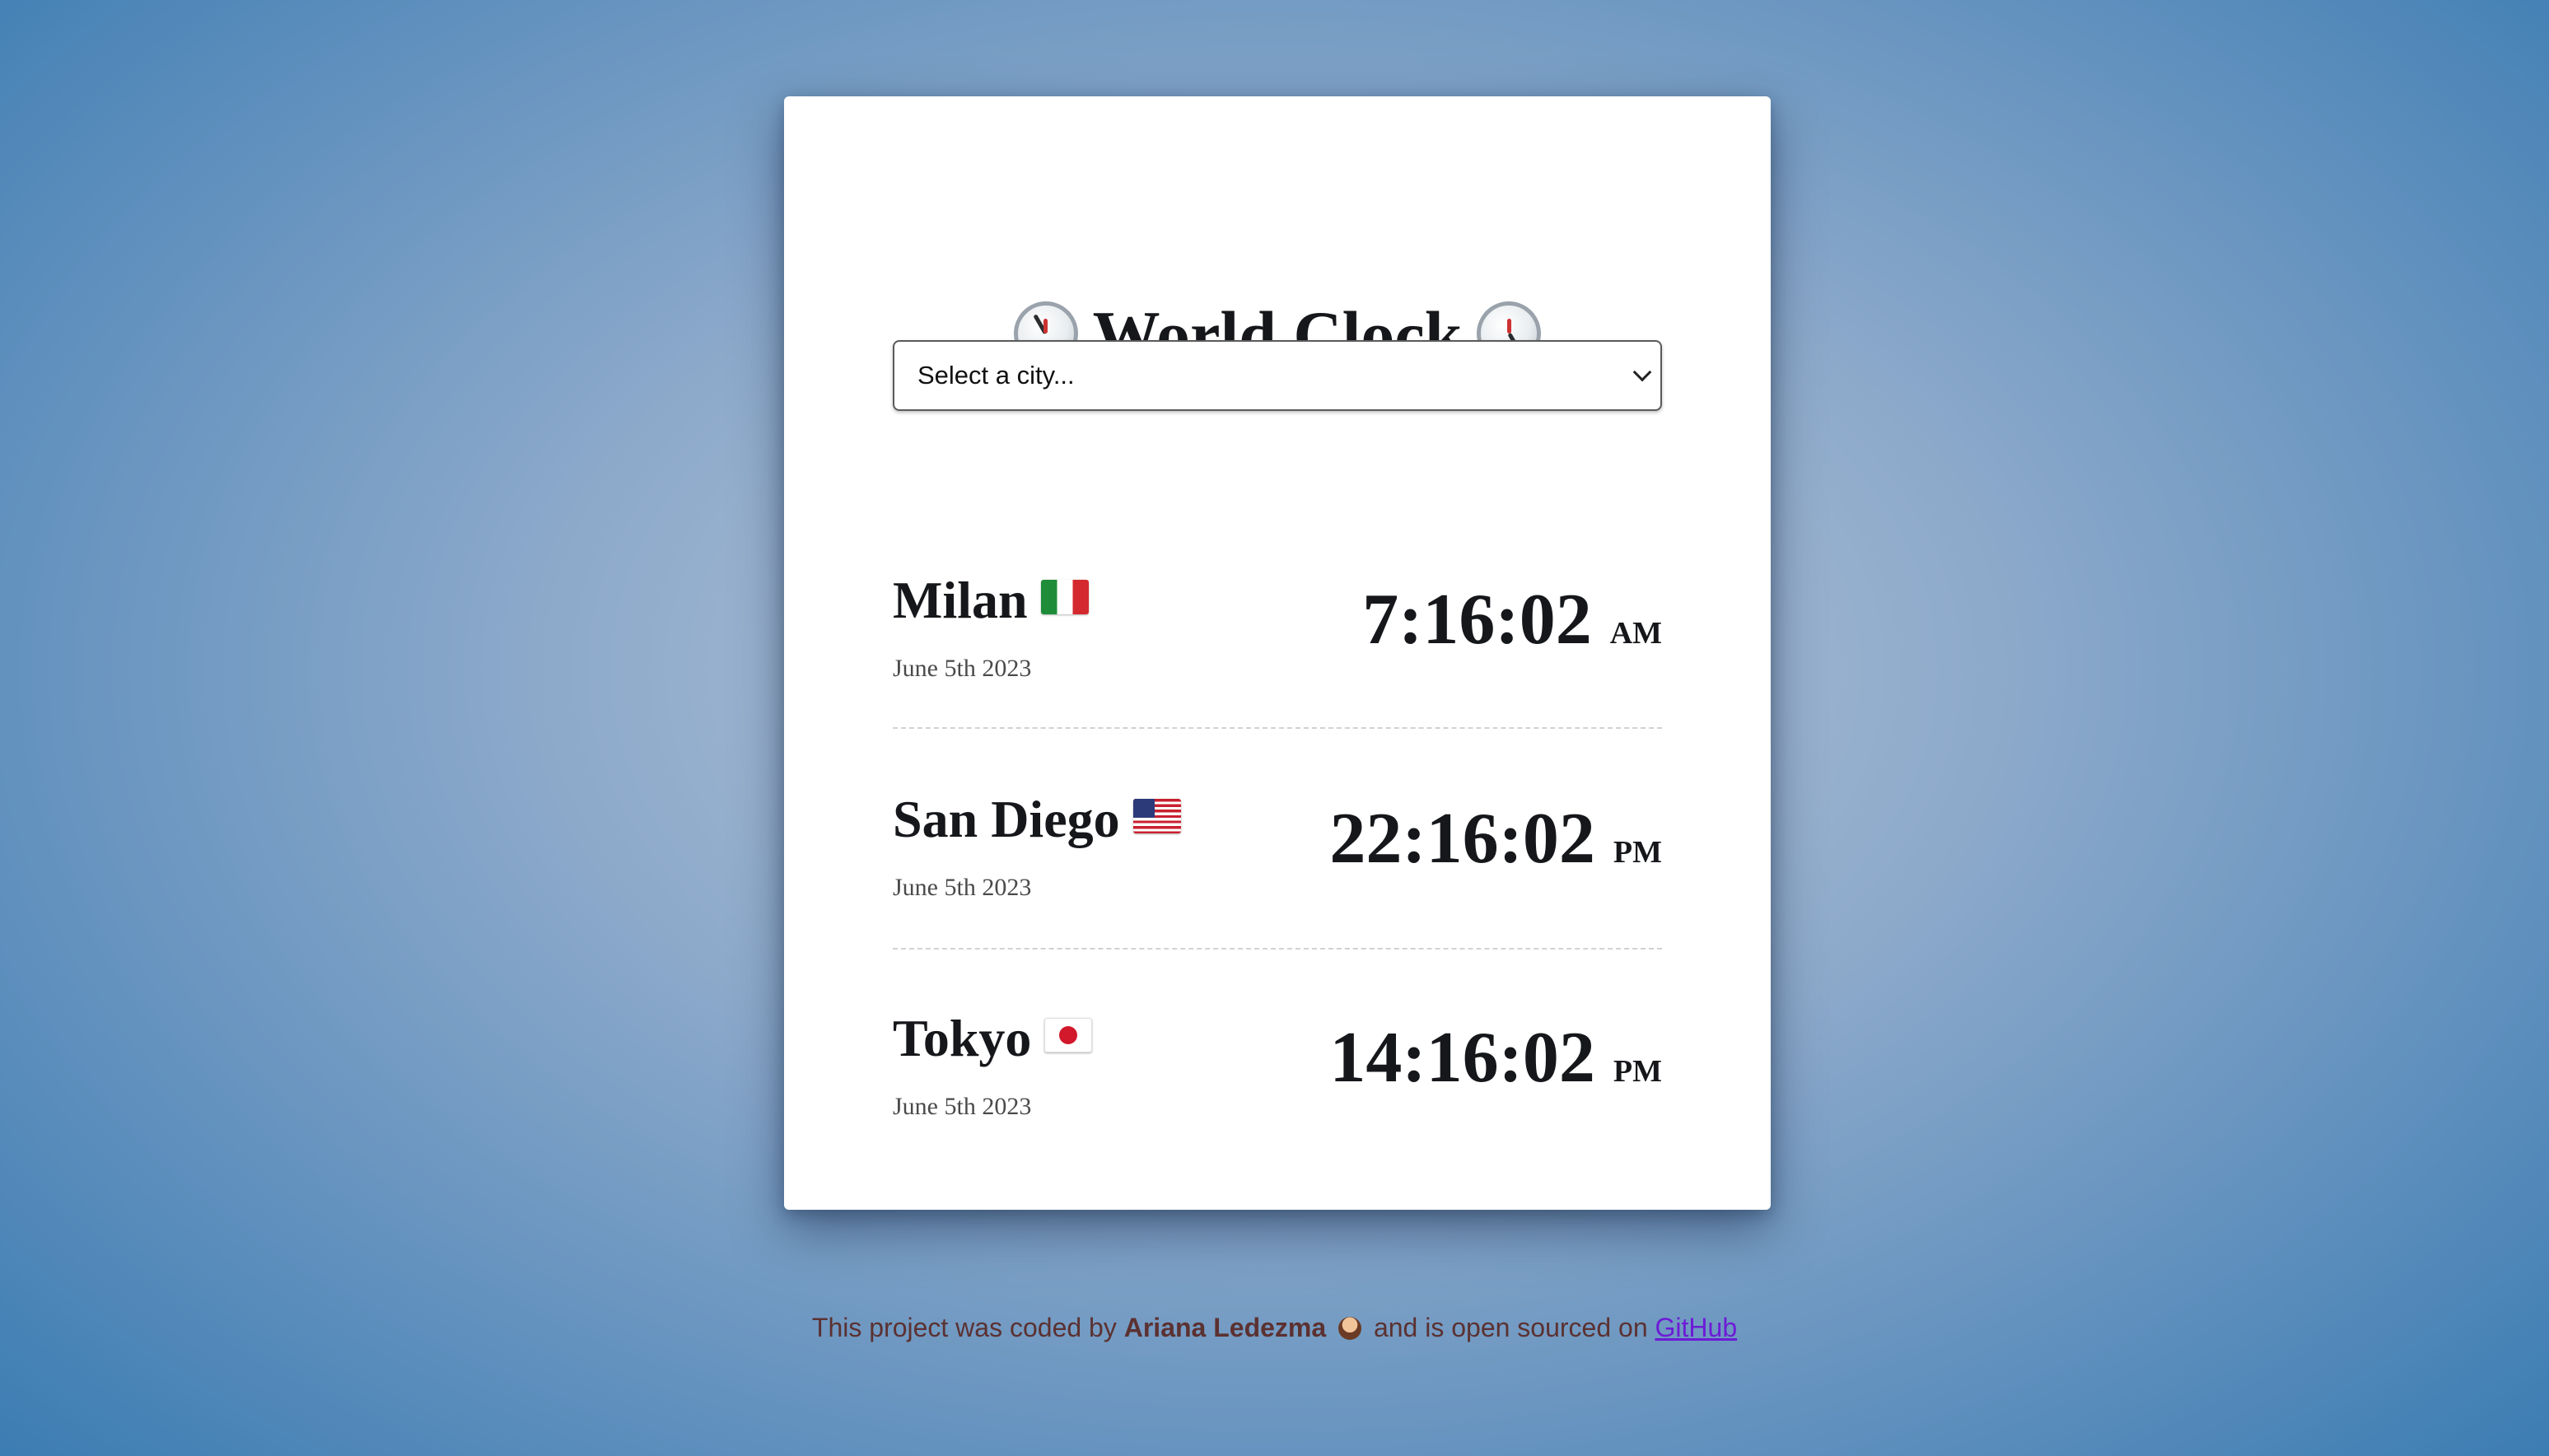  I want to click on usa-flag-icon, so click(1156, 816).